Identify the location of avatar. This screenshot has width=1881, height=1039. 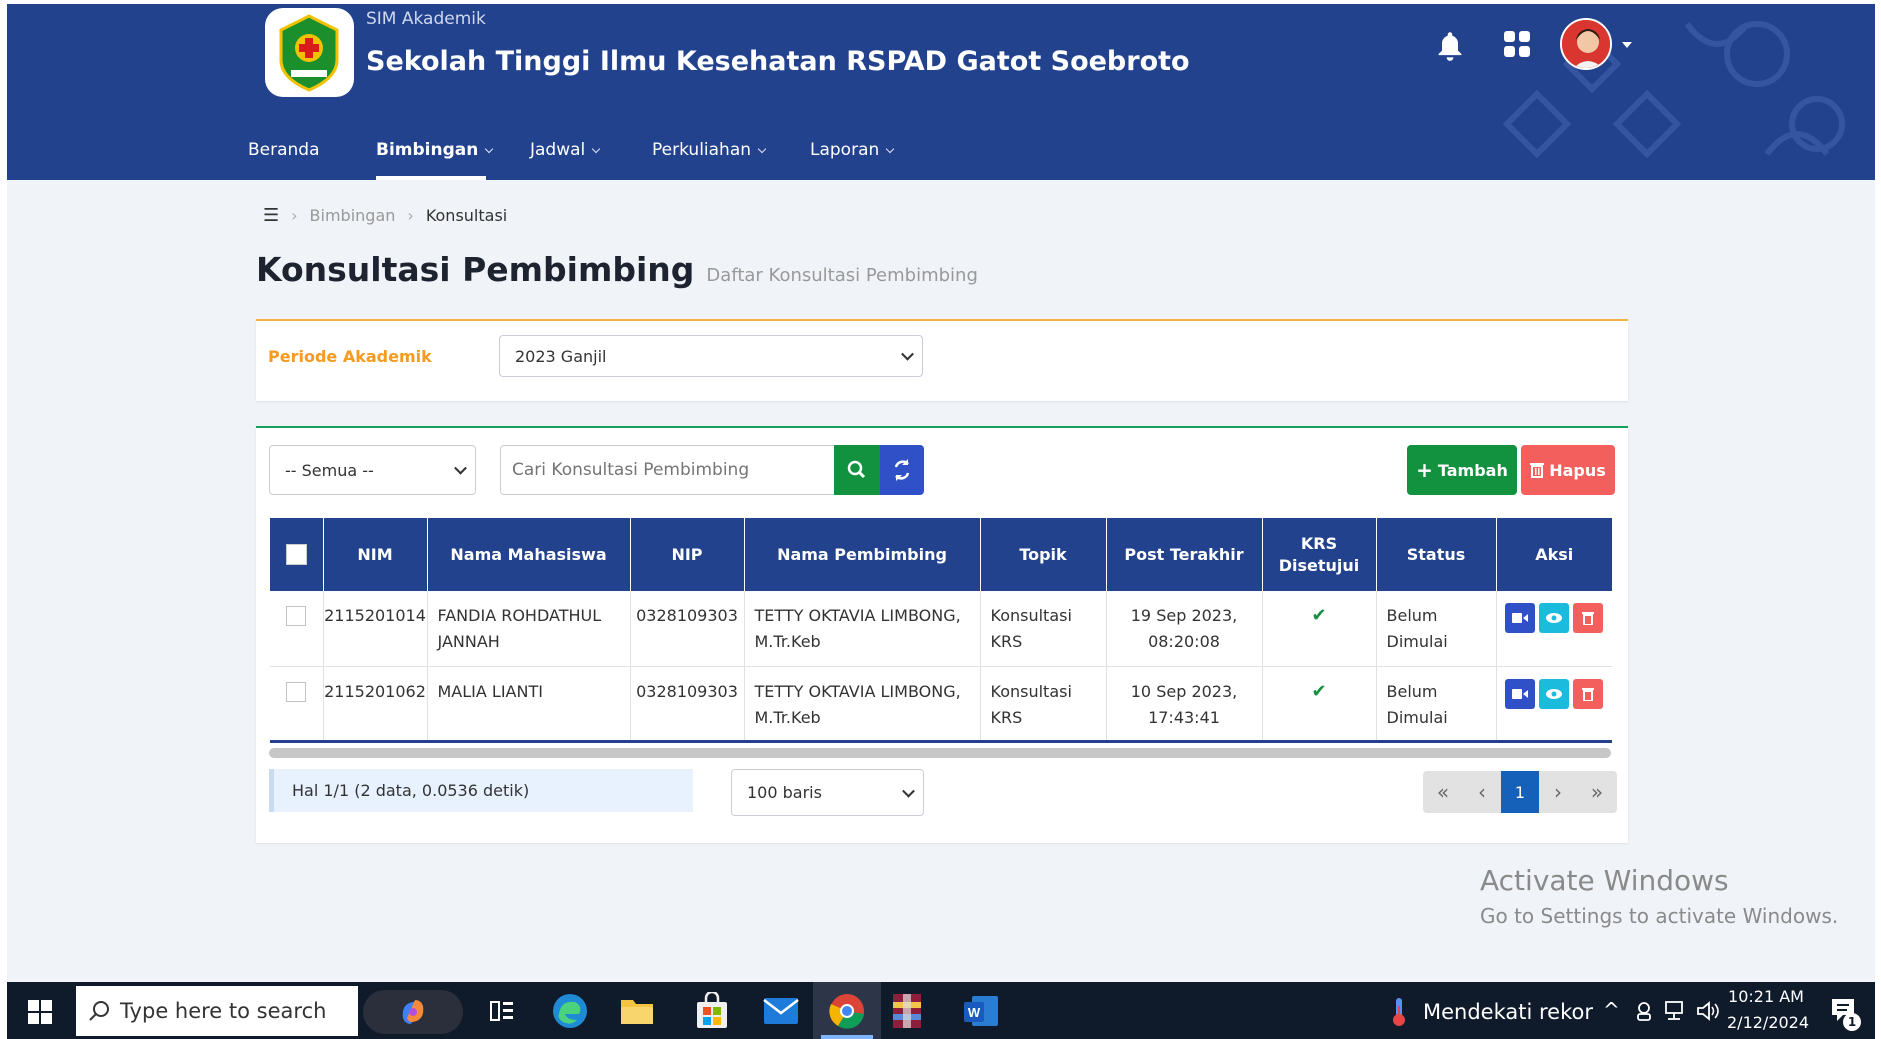
(1586, 44).